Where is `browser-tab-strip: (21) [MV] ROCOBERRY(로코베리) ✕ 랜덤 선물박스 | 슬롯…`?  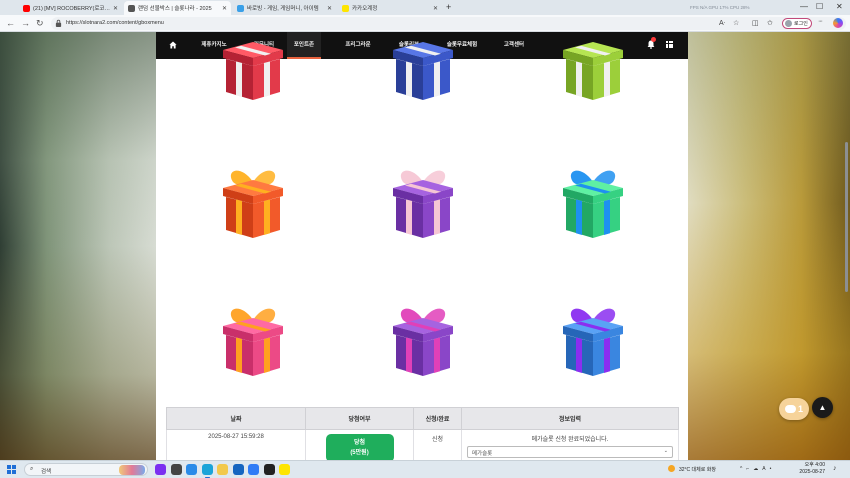
browser-tab-strip: (21) [MV] ROCOBERRY(로코베리) ✕ 랜덤 선물박스 | 슬롯… is located at coordinates (425, 7).